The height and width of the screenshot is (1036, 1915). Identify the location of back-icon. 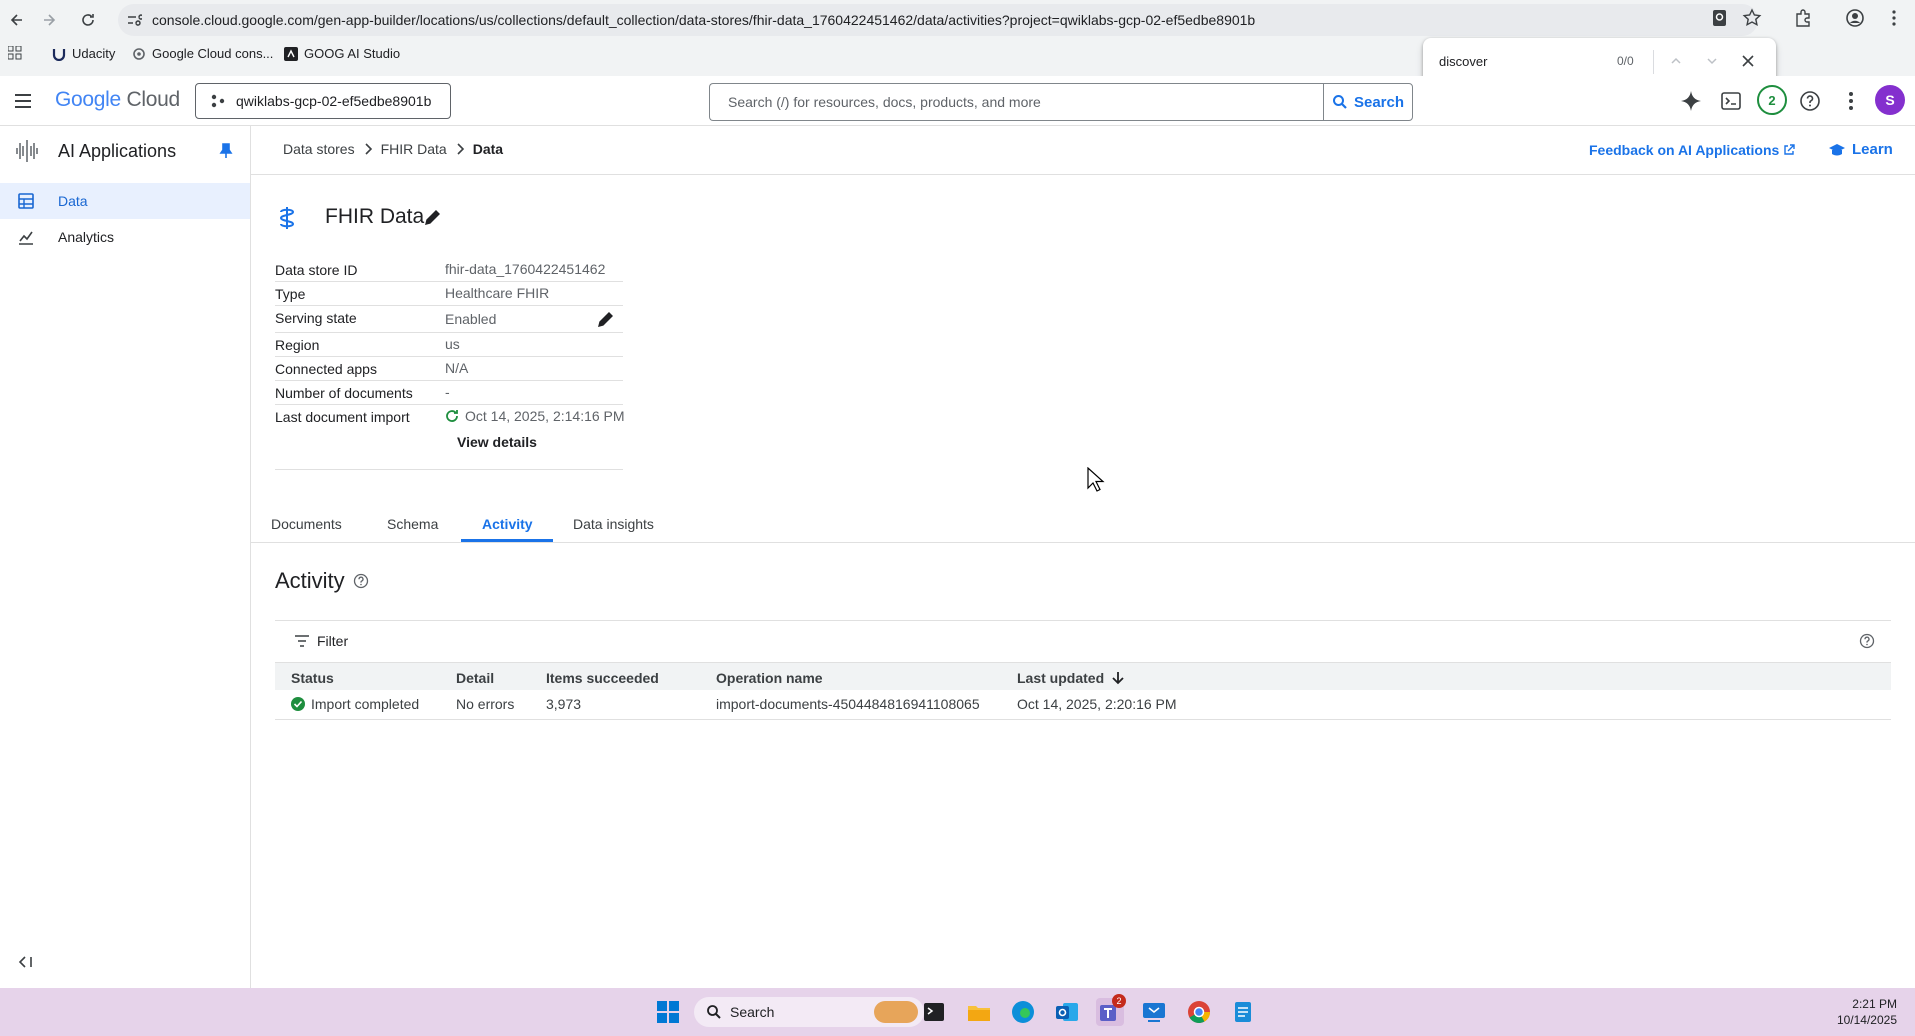
(17, 20).